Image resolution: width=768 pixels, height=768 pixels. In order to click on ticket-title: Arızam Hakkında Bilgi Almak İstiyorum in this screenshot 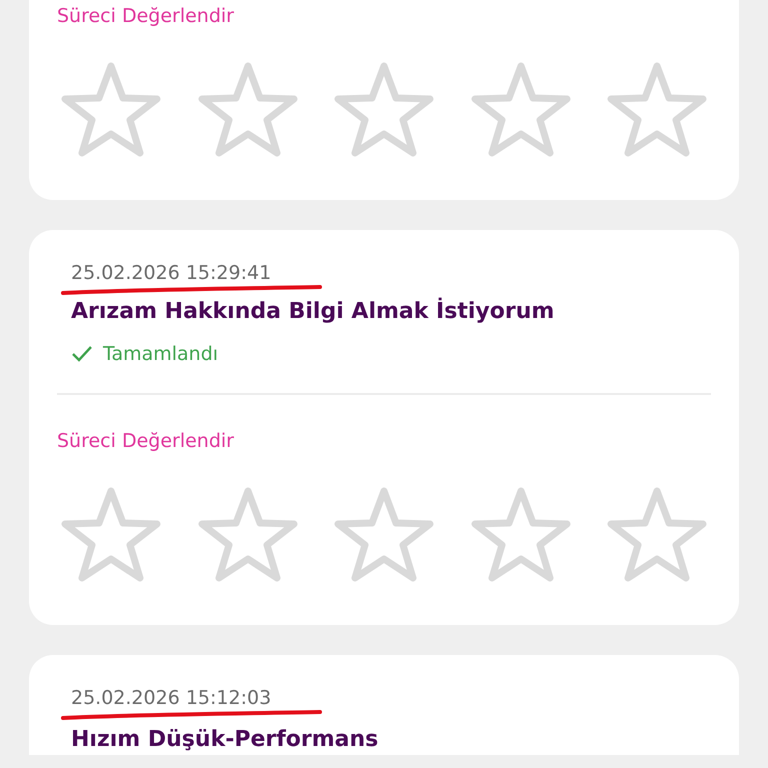, I will do `click(384, 312)`.